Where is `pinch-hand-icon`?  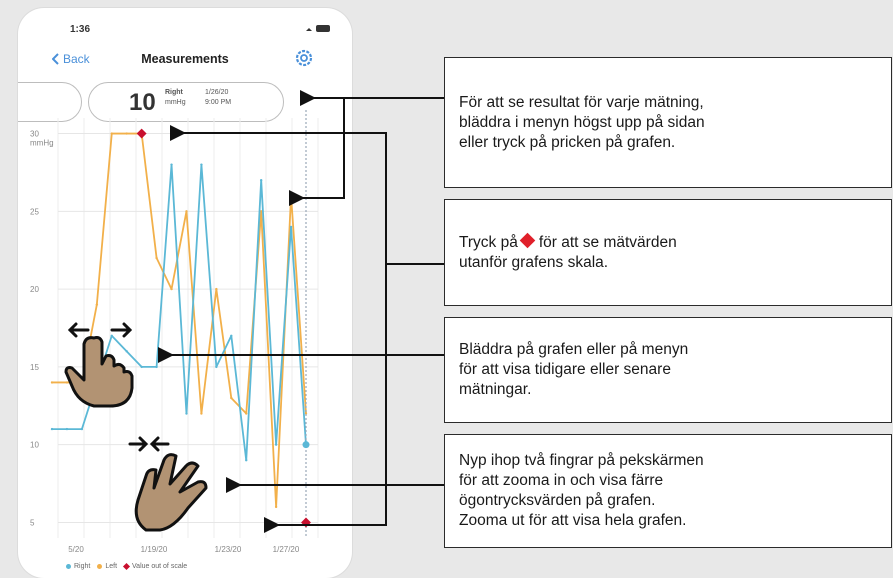
pinch-hand-icon is located at coordinates (168, 484).